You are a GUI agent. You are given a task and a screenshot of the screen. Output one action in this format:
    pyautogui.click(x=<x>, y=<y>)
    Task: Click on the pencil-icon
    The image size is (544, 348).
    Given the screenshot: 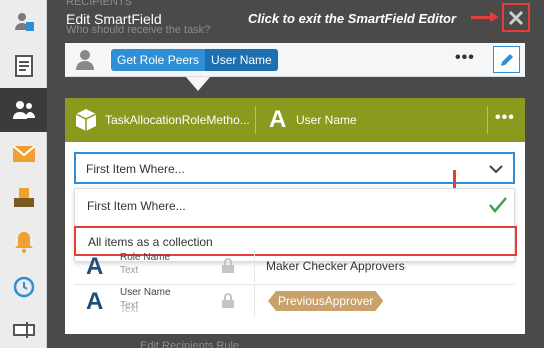 What is the action you would take?
    pyautogui.click(x=506, y=59)
    